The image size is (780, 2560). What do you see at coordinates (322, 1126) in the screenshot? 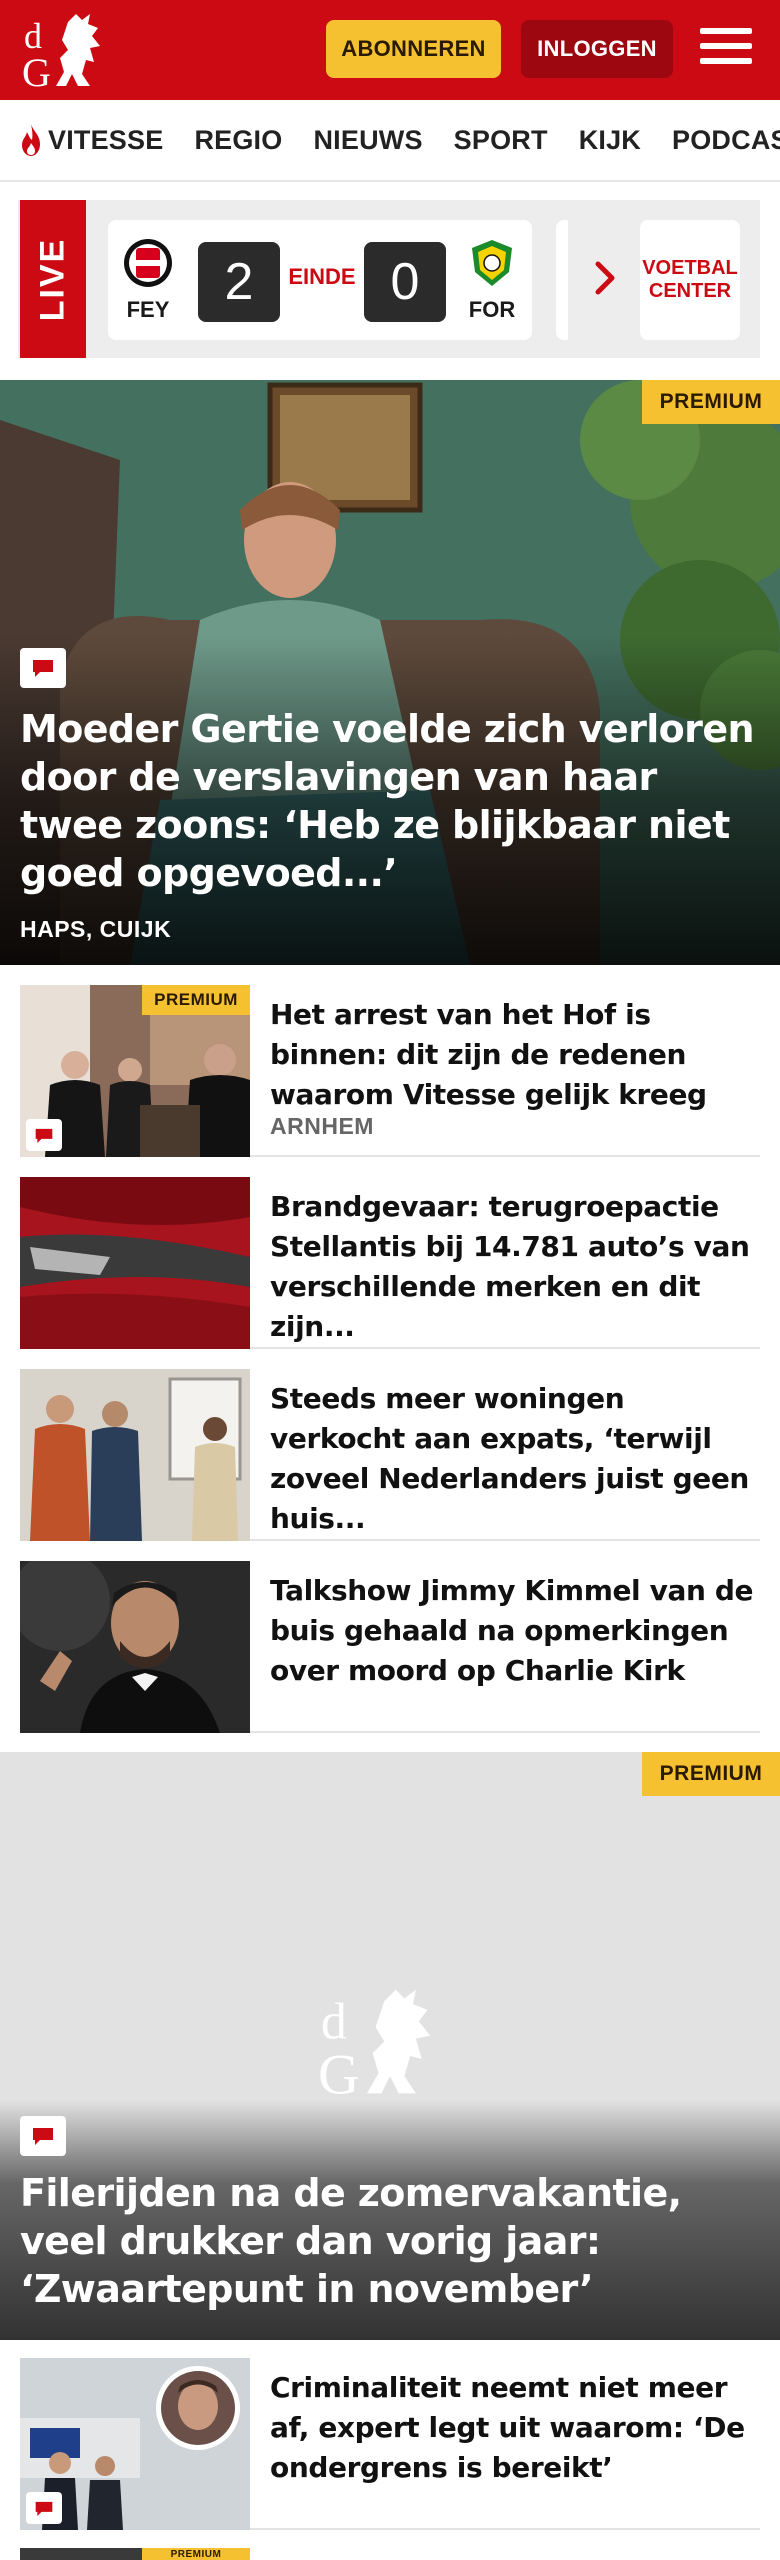
I see `article-location: ARNHEM` at bounding box center [322, 1126].